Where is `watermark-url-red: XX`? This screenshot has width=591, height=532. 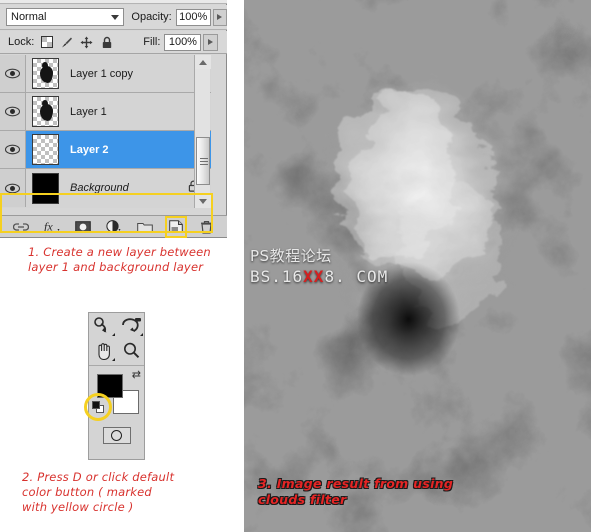 watermark-url-red: XX is located at coordinates (314, 276).